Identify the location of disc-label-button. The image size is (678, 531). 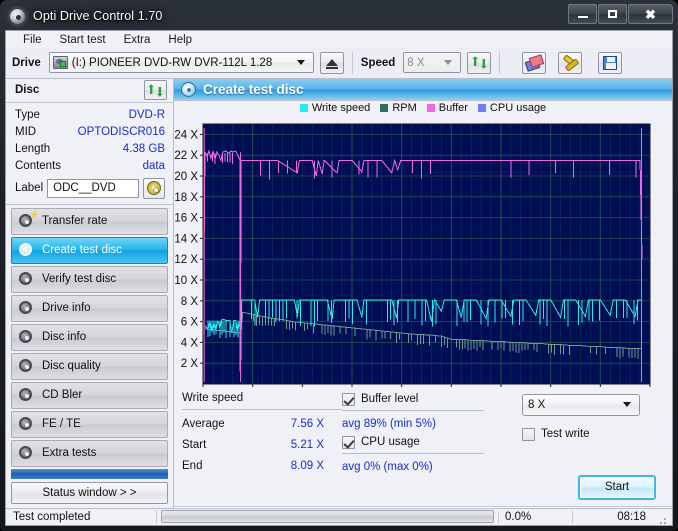
(154, 188).